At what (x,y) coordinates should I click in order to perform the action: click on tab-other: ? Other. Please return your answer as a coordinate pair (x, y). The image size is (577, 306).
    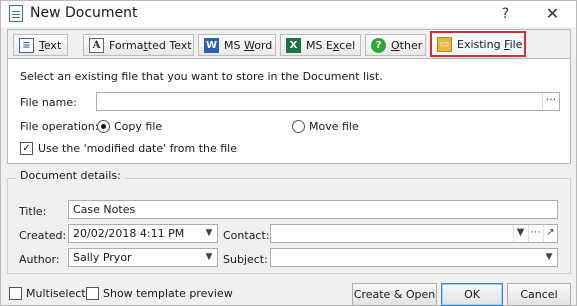
    Looking at the image, I should click on (395, 45).